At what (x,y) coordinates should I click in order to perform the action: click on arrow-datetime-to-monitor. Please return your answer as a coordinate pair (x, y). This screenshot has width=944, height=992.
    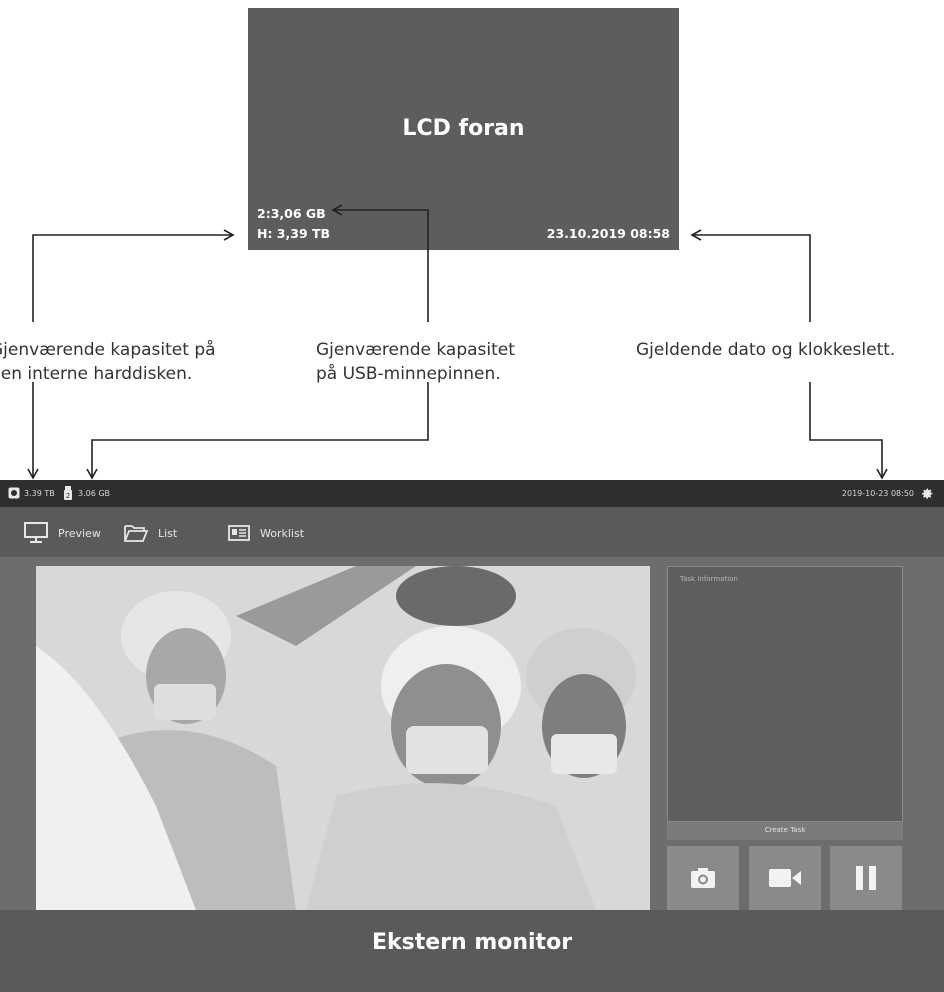
    Looking at the image, I should click on (848, 431).